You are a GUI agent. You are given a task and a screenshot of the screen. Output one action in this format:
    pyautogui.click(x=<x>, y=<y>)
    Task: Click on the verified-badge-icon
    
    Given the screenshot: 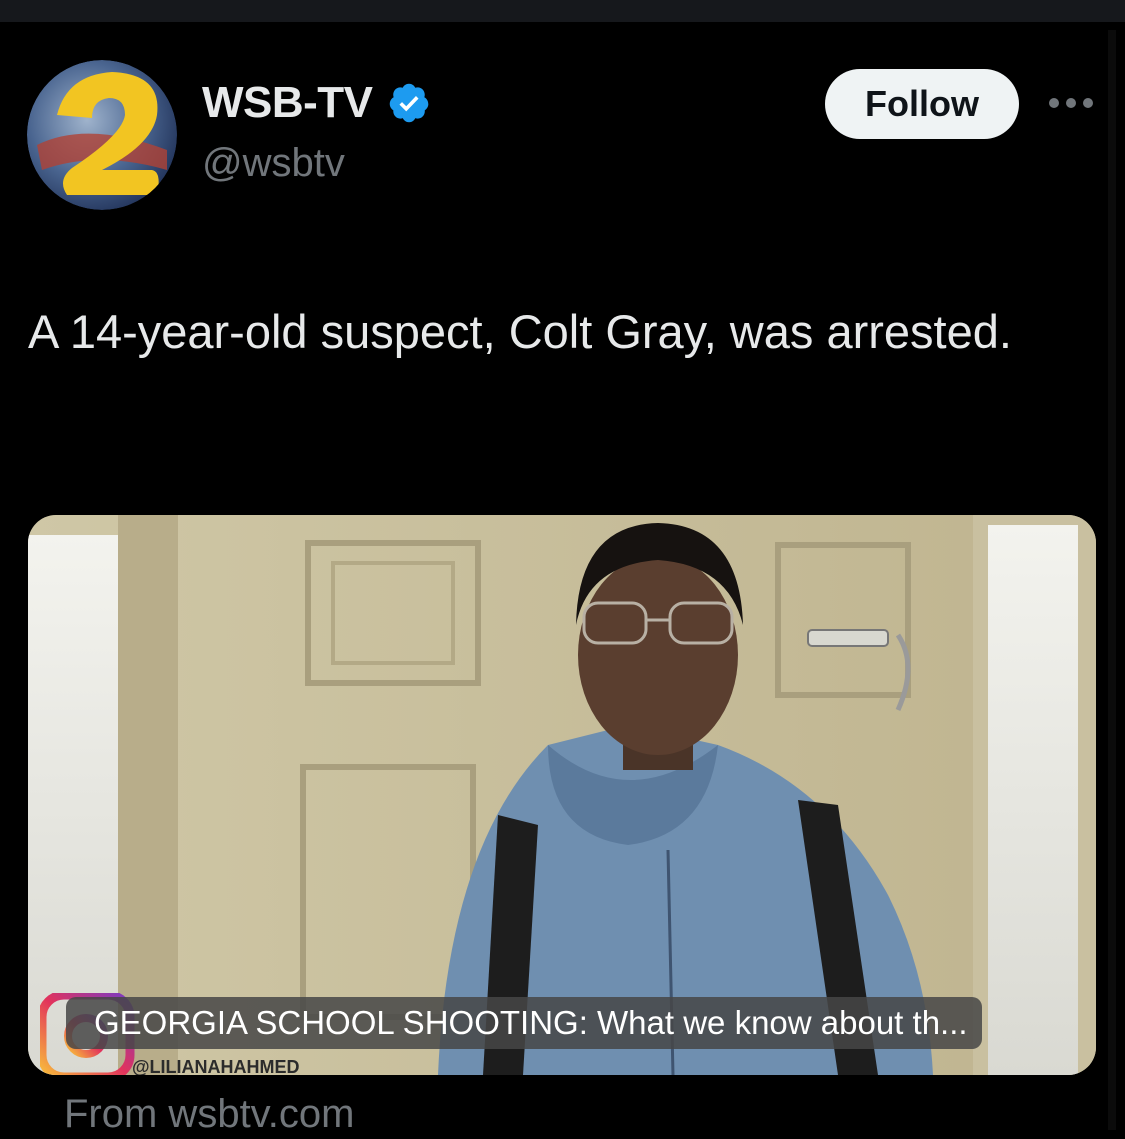 What is the action you would take?
    pyautogui.click(x=408, y=103)
    